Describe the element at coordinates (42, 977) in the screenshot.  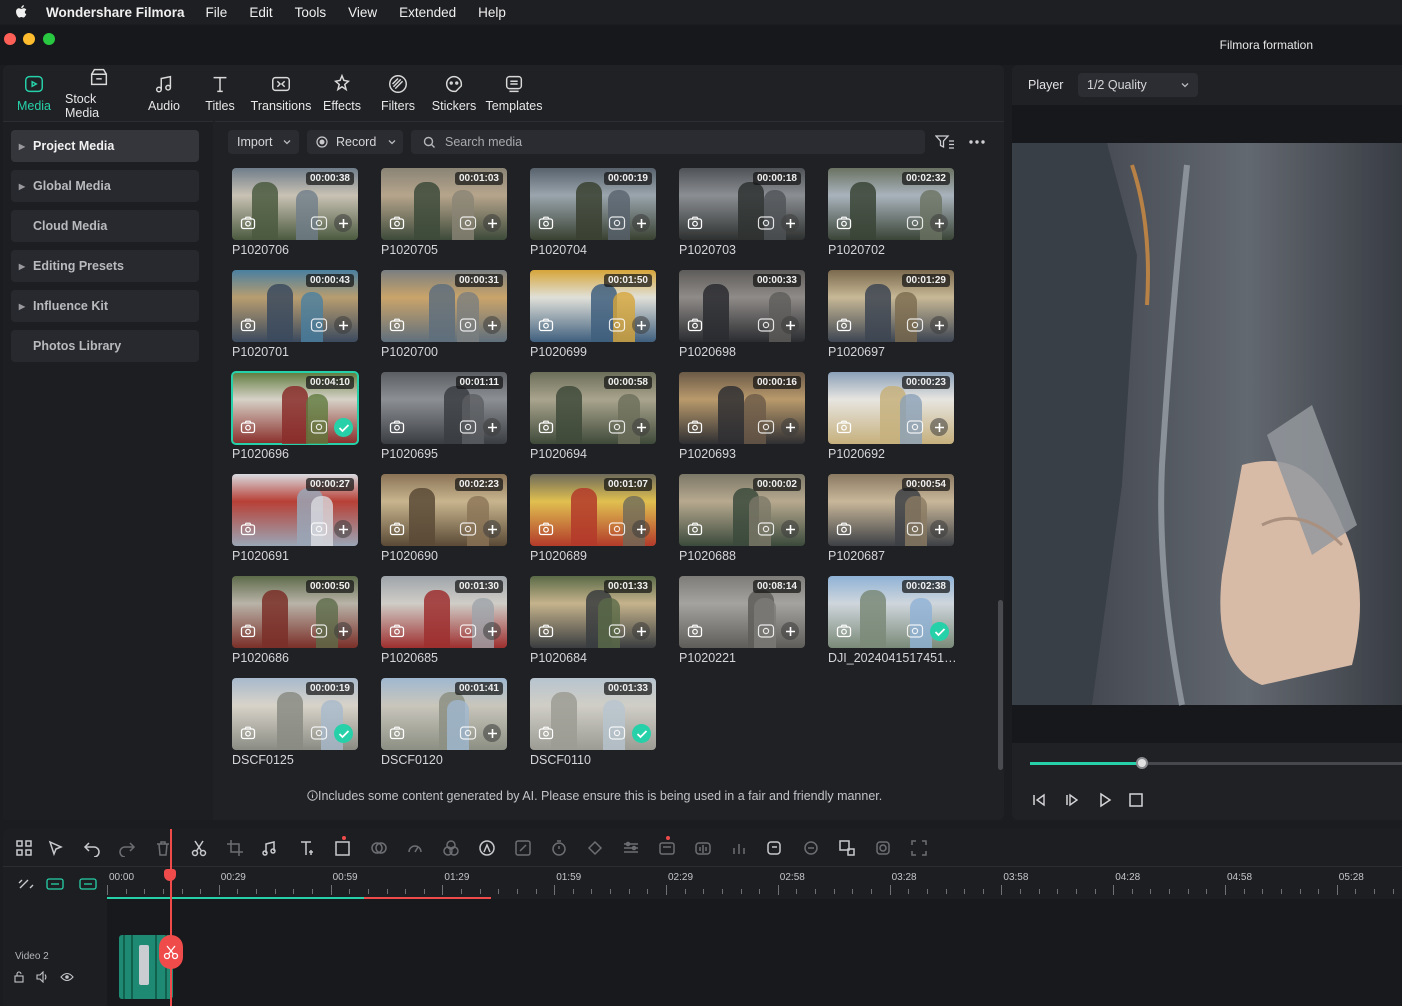
I see `speaker-icon` at that location.